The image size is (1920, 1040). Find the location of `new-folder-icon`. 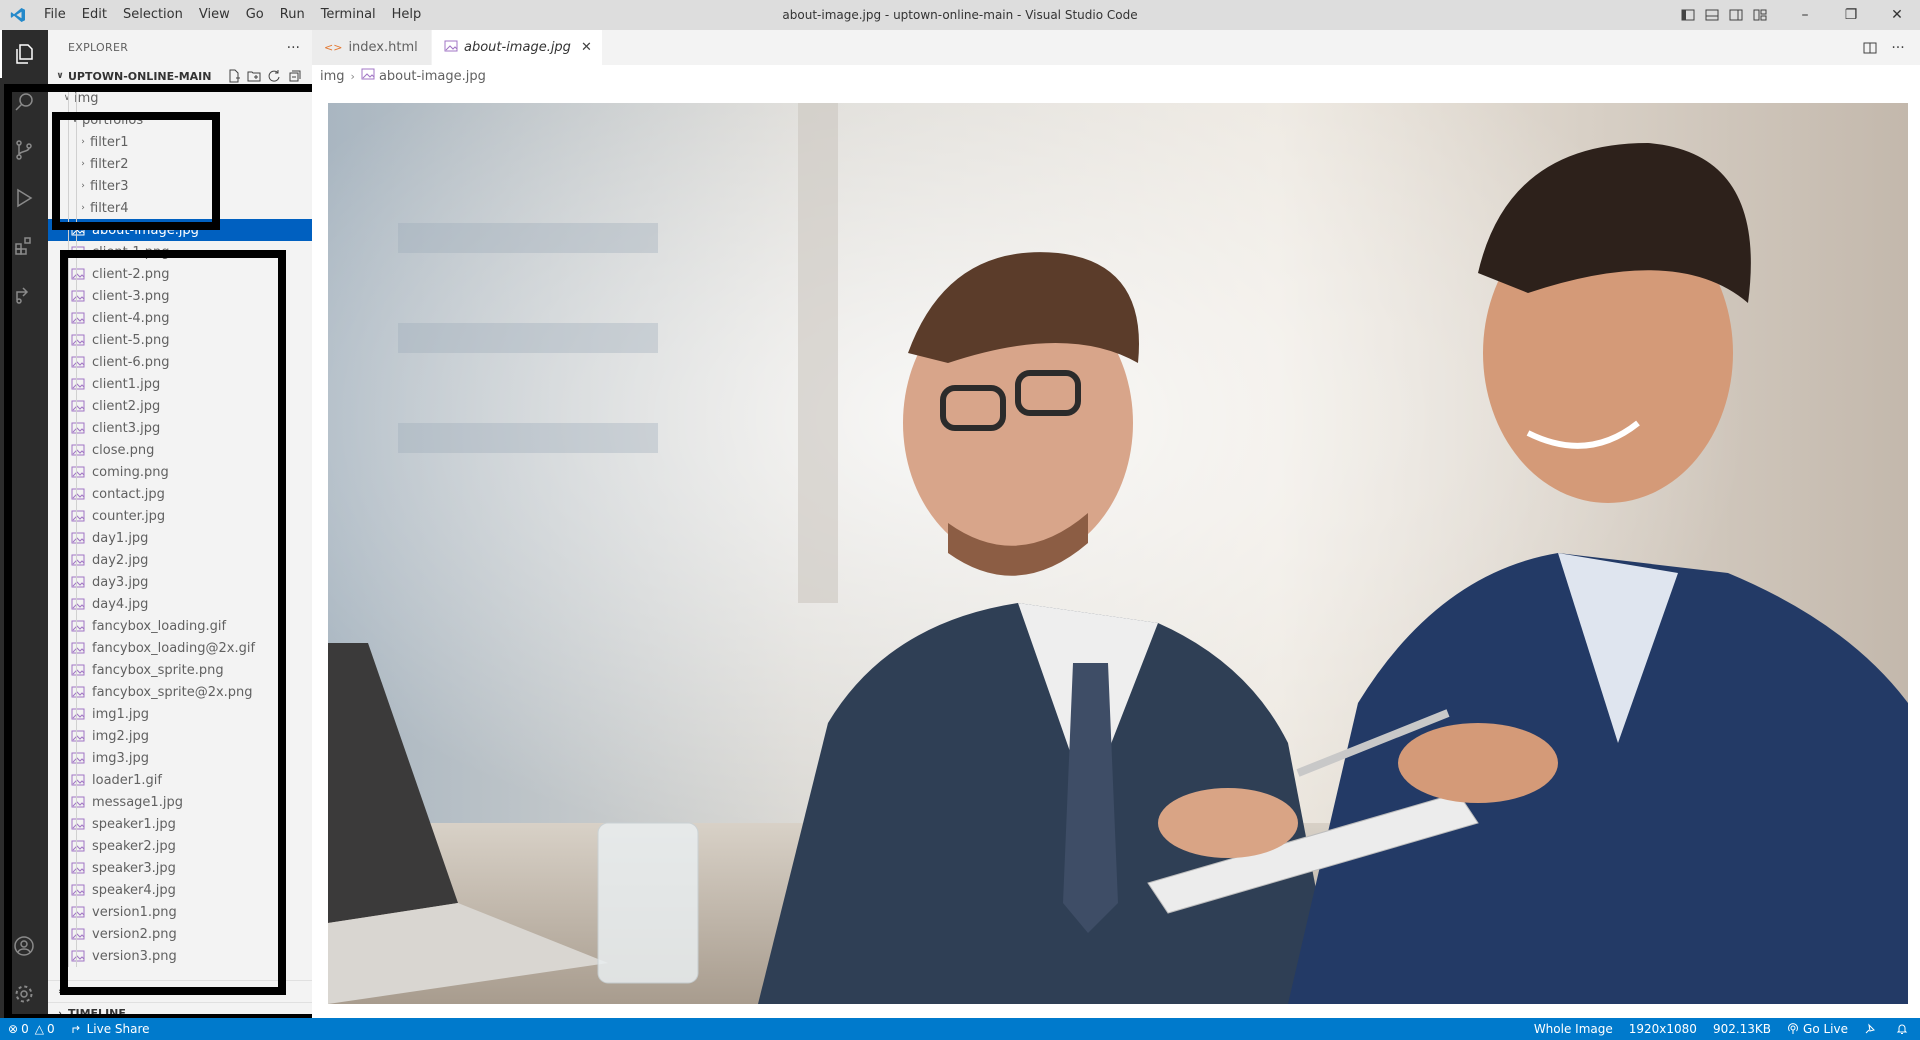

new-folder-icon is located at coordinates (254, 76).